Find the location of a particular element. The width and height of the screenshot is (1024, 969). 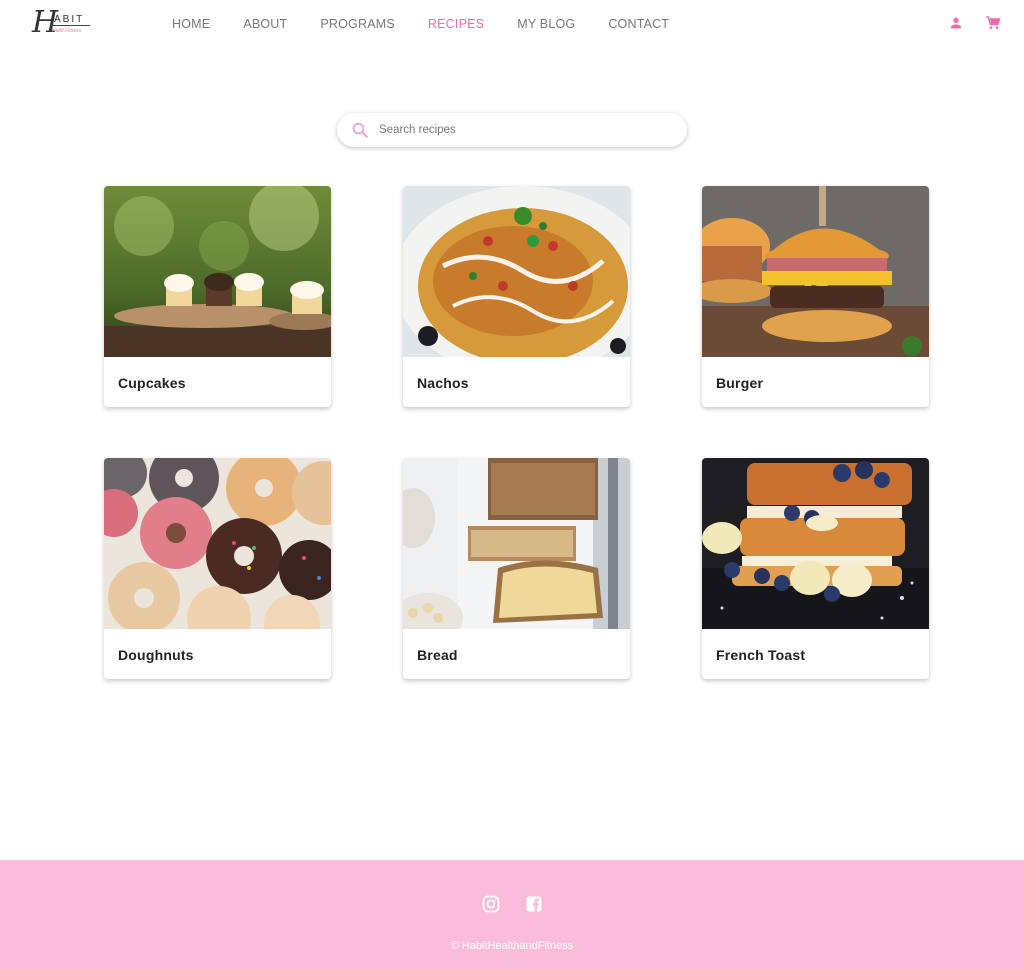

recipe-title: Cupcakes is located at coordinates (152, 383).